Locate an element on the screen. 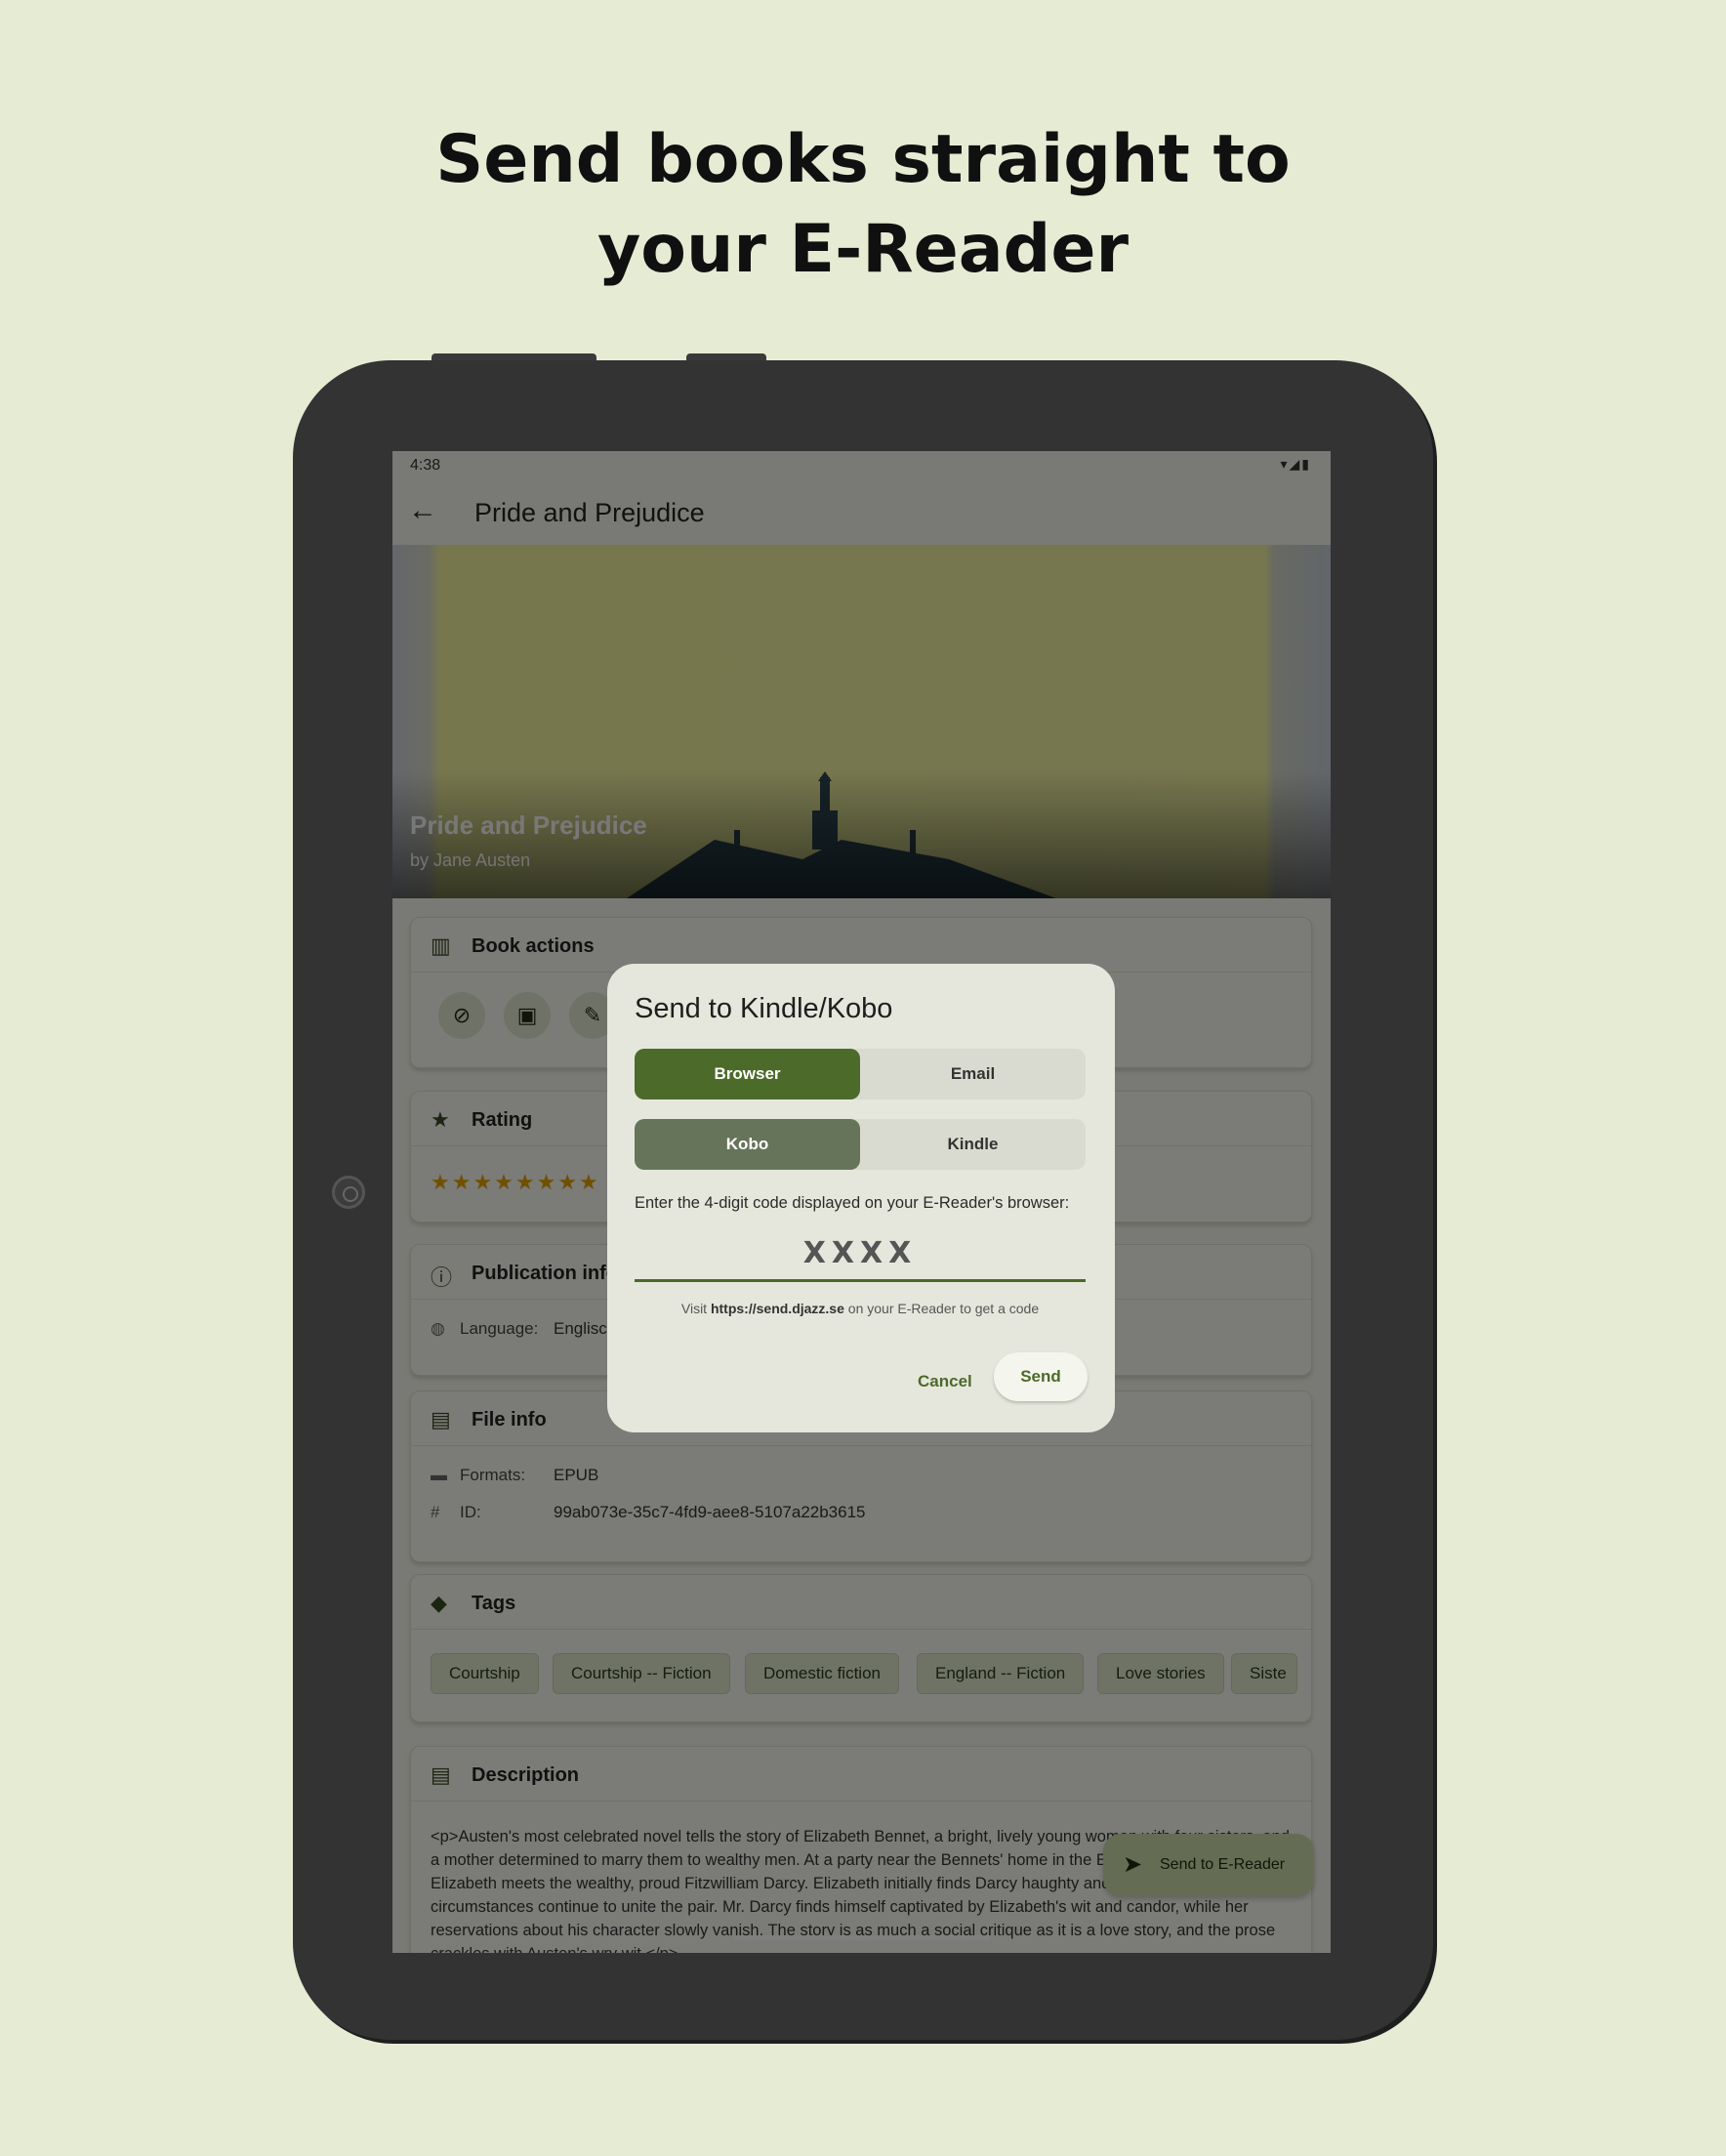  send-button: Send is located at coordinates (1041, 1377).